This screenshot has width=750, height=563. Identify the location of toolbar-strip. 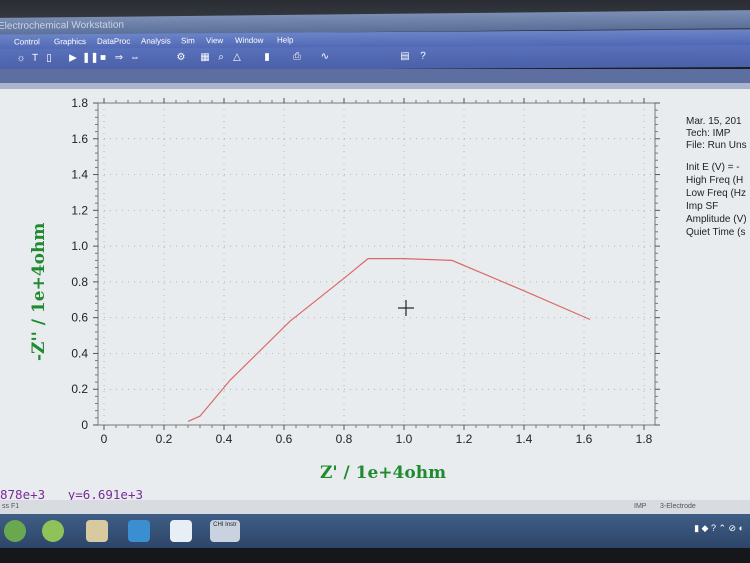
(375, 76).